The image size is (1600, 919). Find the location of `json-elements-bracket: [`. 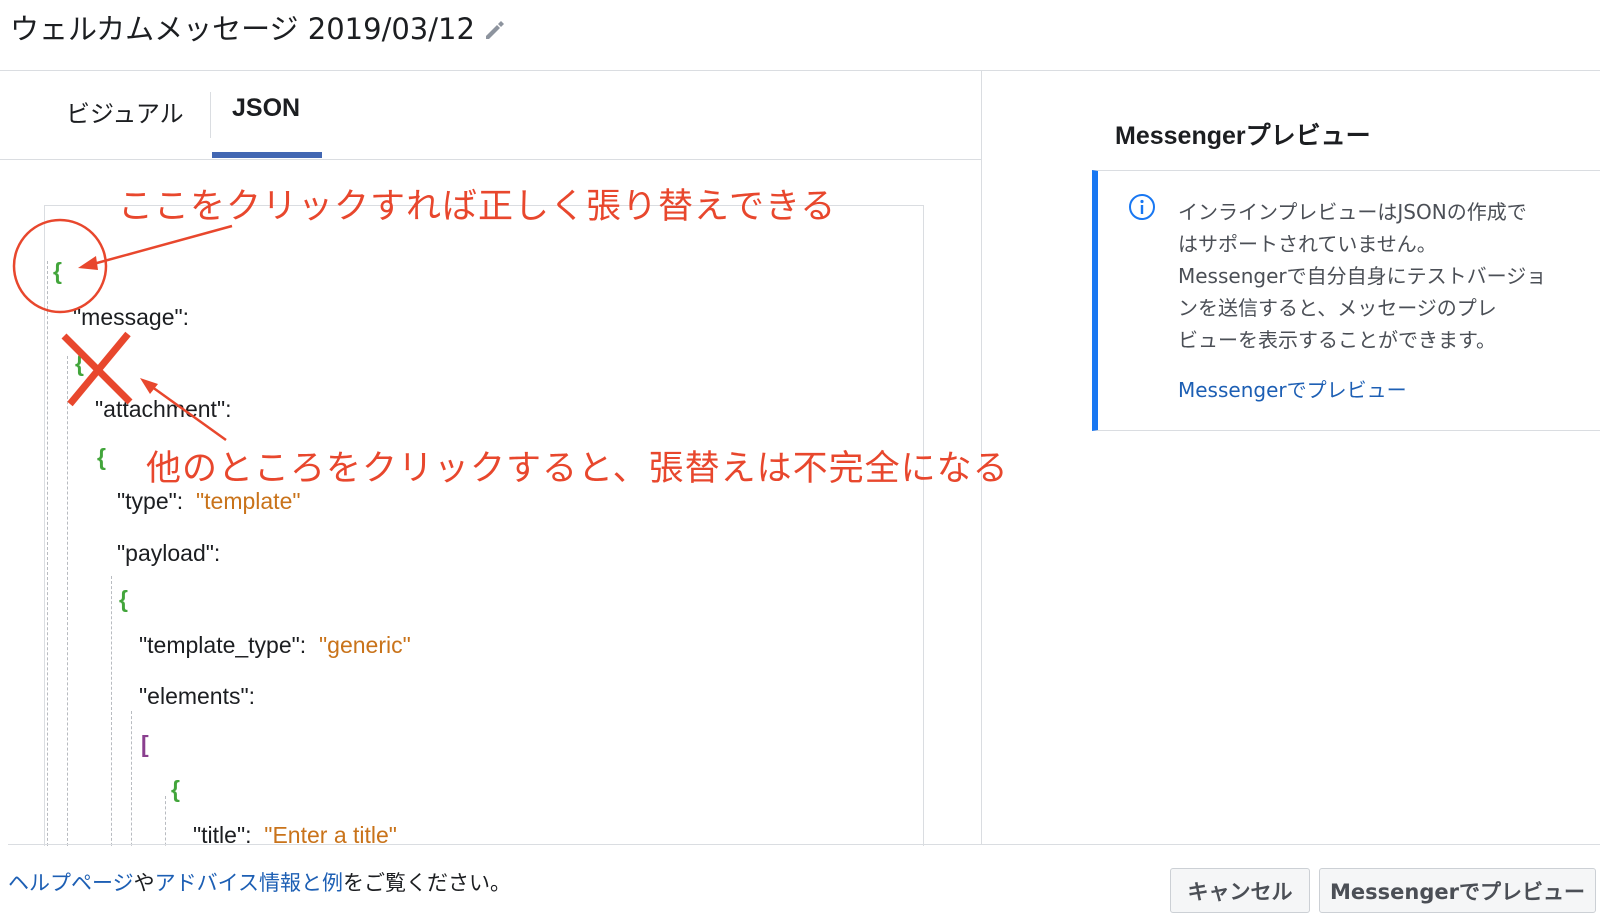

json-elements-bracket: [ is located at coordinates (145, 744).